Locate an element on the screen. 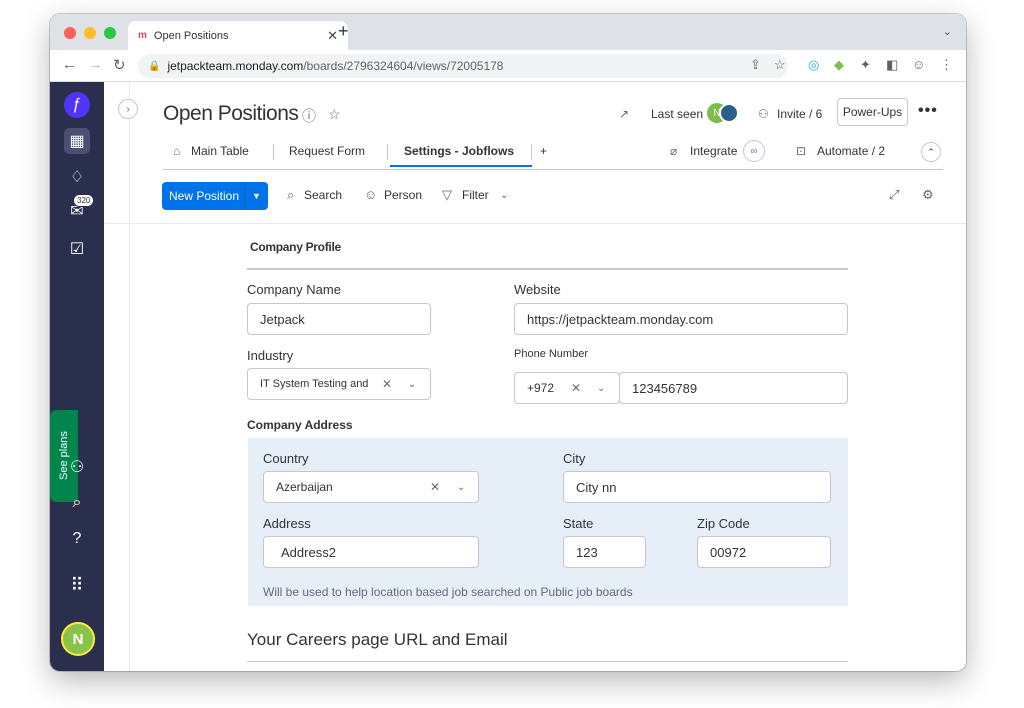 This screenshot has width=1024, height=708. tab-search-chevron-icon: ⌄ is located at coordinates (947, 31).